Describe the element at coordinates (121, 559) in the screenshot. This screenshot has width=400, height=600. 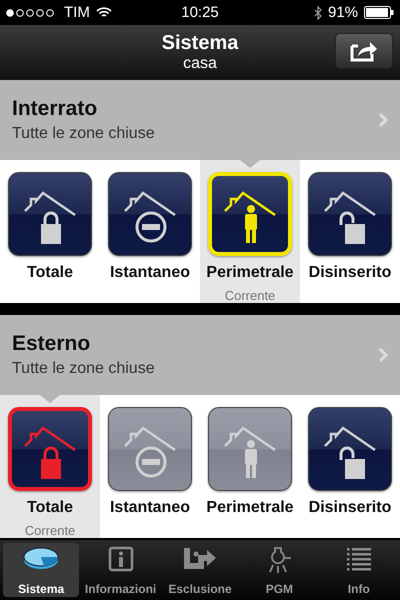
I see `info-icon` at that location.